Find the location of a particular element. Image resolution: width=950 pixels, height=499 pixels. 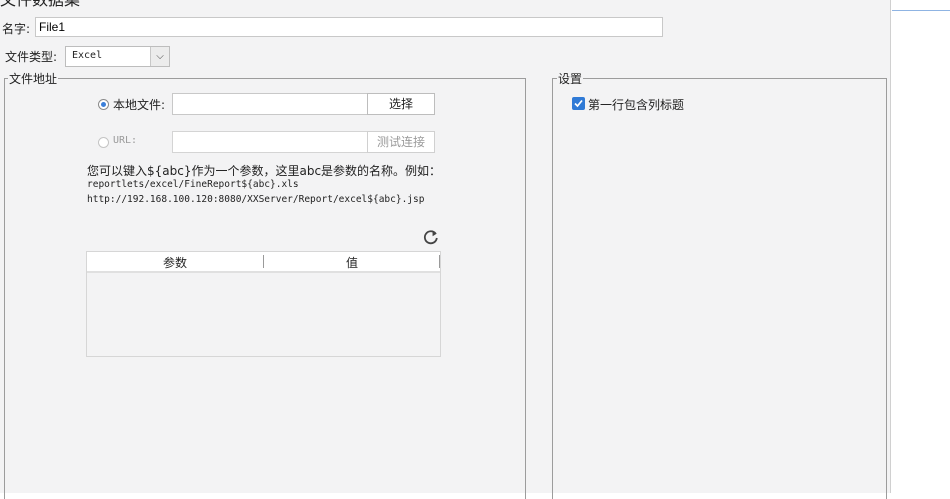

url-radio is located at coordinates (103, 142).